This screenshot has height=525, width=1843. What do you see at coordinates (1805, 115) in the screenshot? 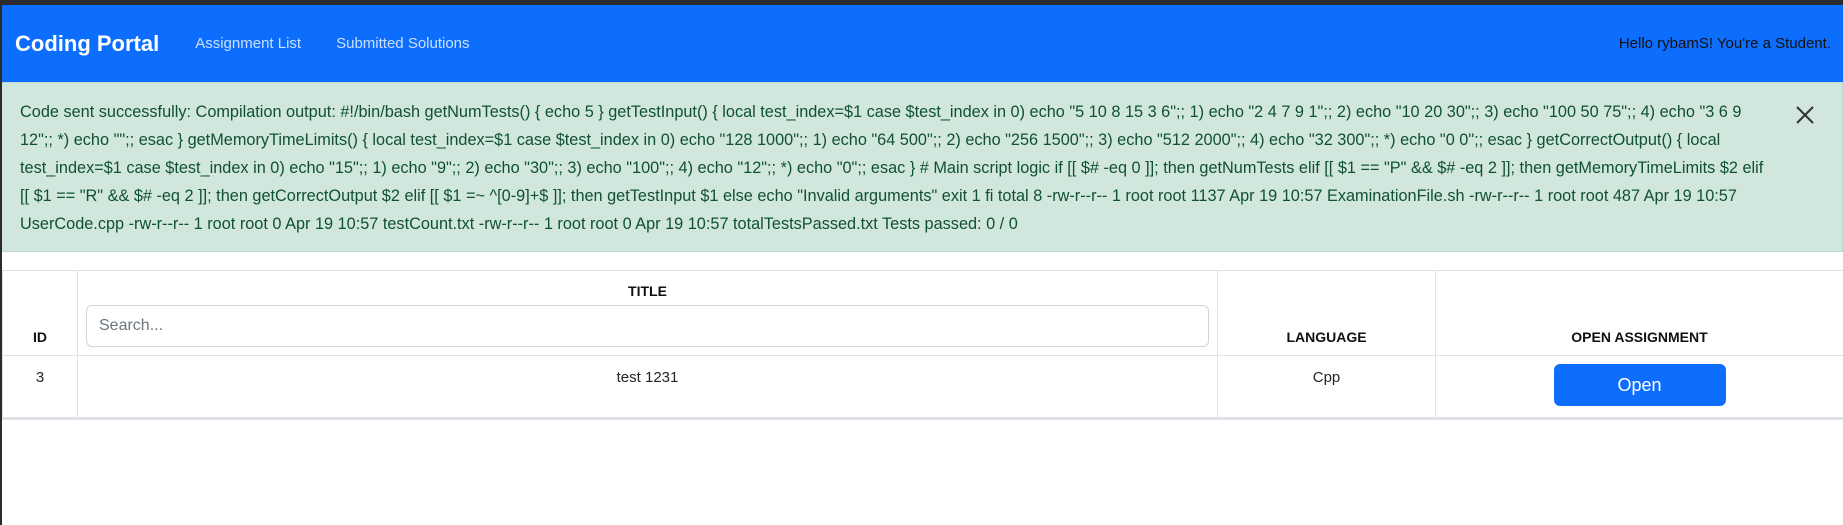
I see `close-icon` at bounding box center [1805, 115].